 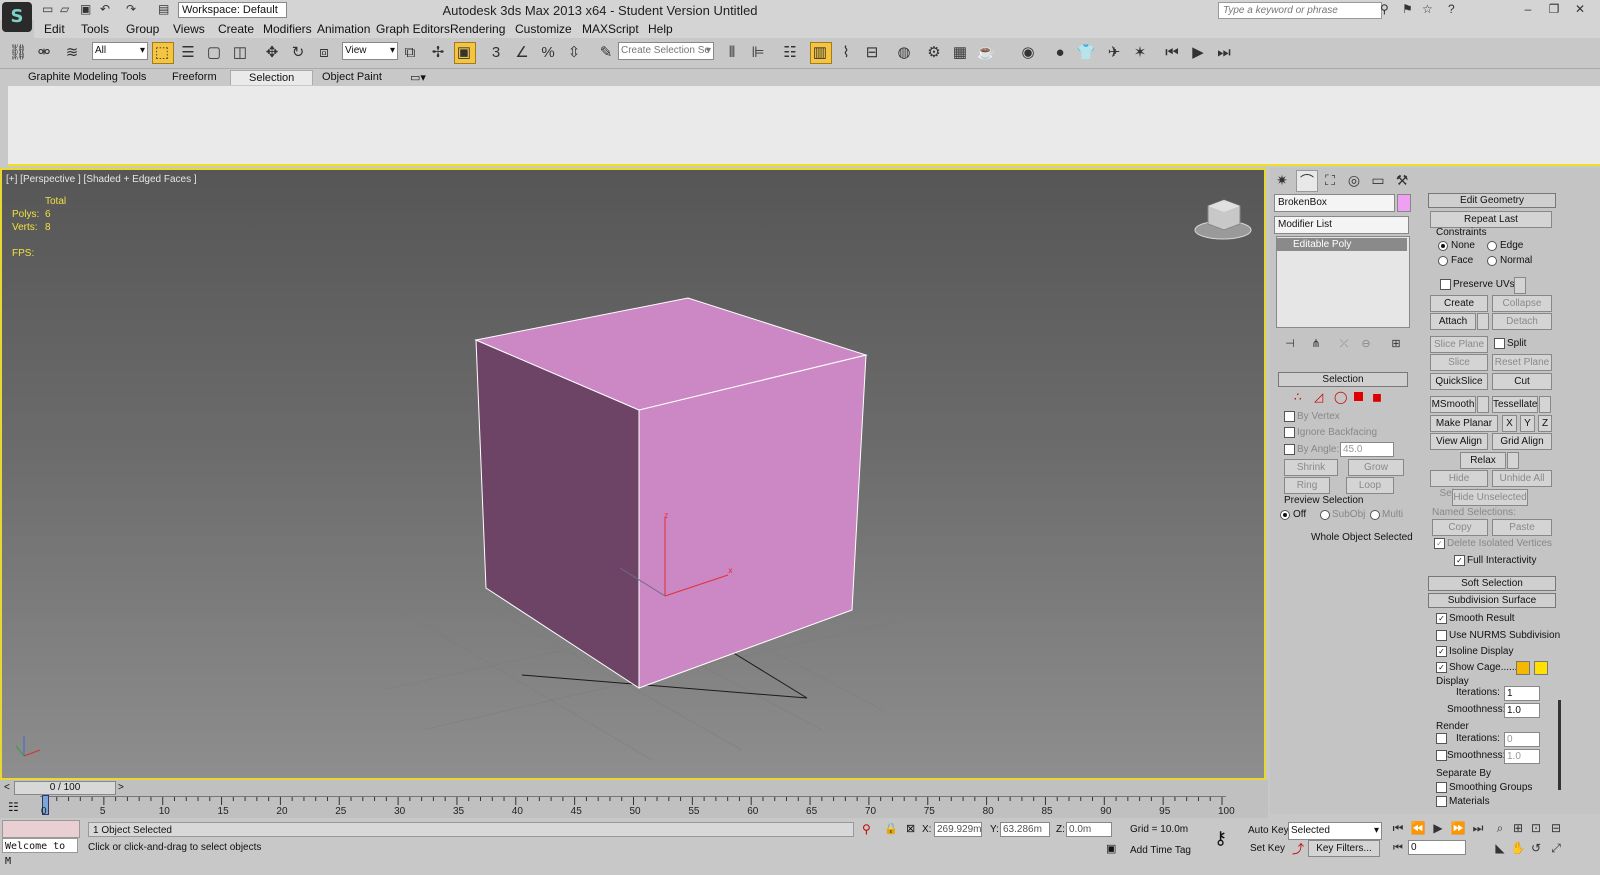 What do you see at coordinates (1443, 261) in the screenshot?
I see `constraint-face-radio` at bounding box center [1443, 261].